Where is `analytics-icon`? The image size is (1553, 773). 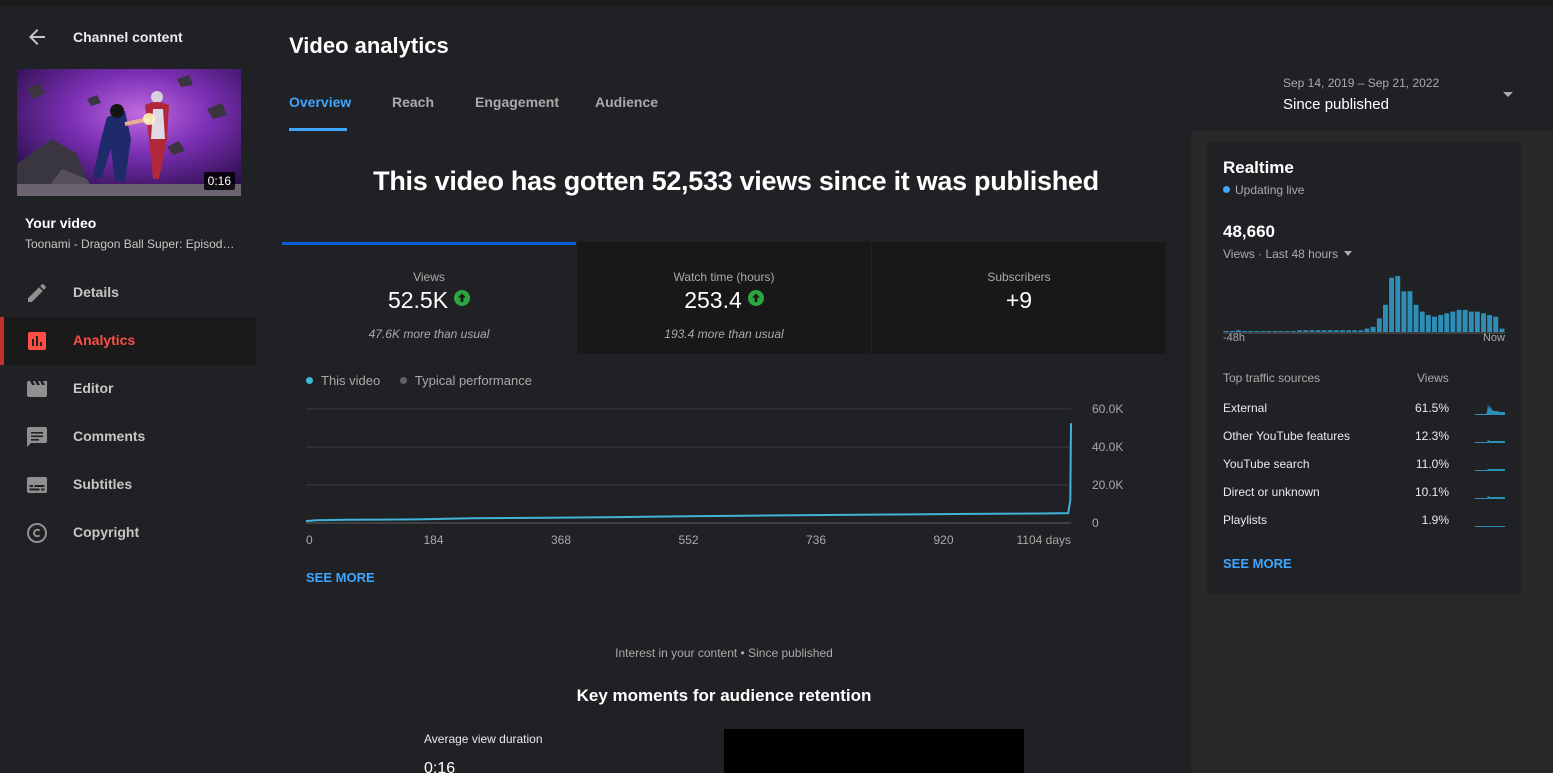 analytics-icon is located at coordinates (37, 341).